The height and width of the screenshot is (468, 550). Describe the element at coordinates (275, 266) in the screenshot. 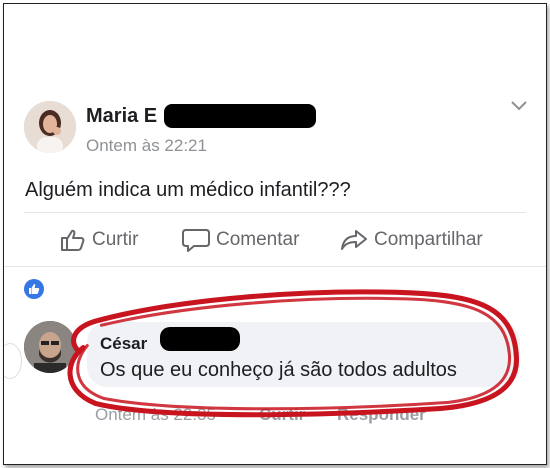

I see `actions-divider` at that location.